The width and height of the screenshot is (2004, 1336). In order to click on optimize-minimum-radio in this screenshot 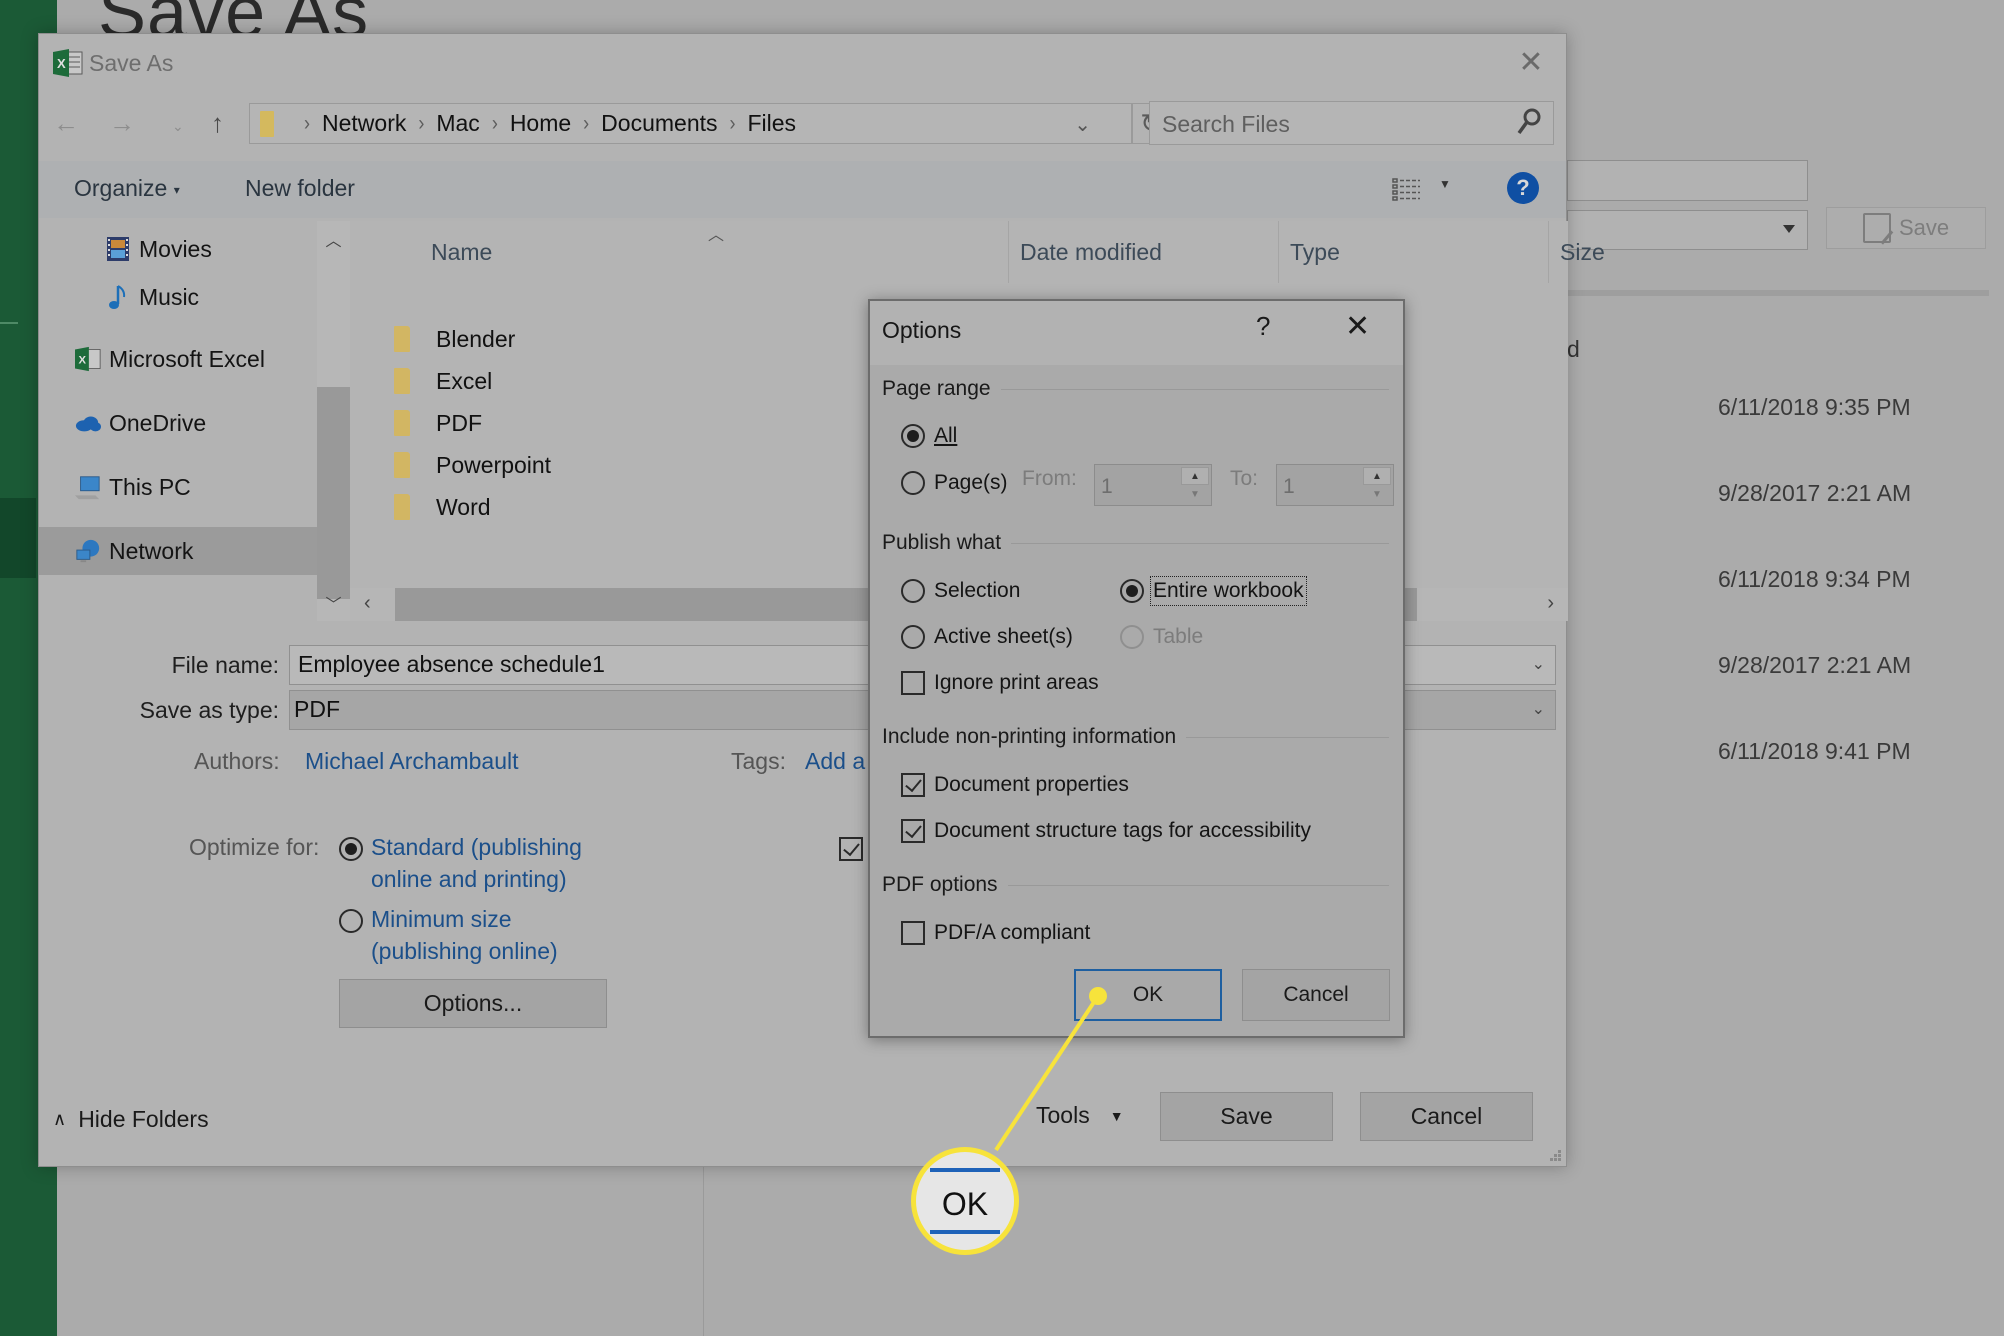, I will do `click(351, 921)`.